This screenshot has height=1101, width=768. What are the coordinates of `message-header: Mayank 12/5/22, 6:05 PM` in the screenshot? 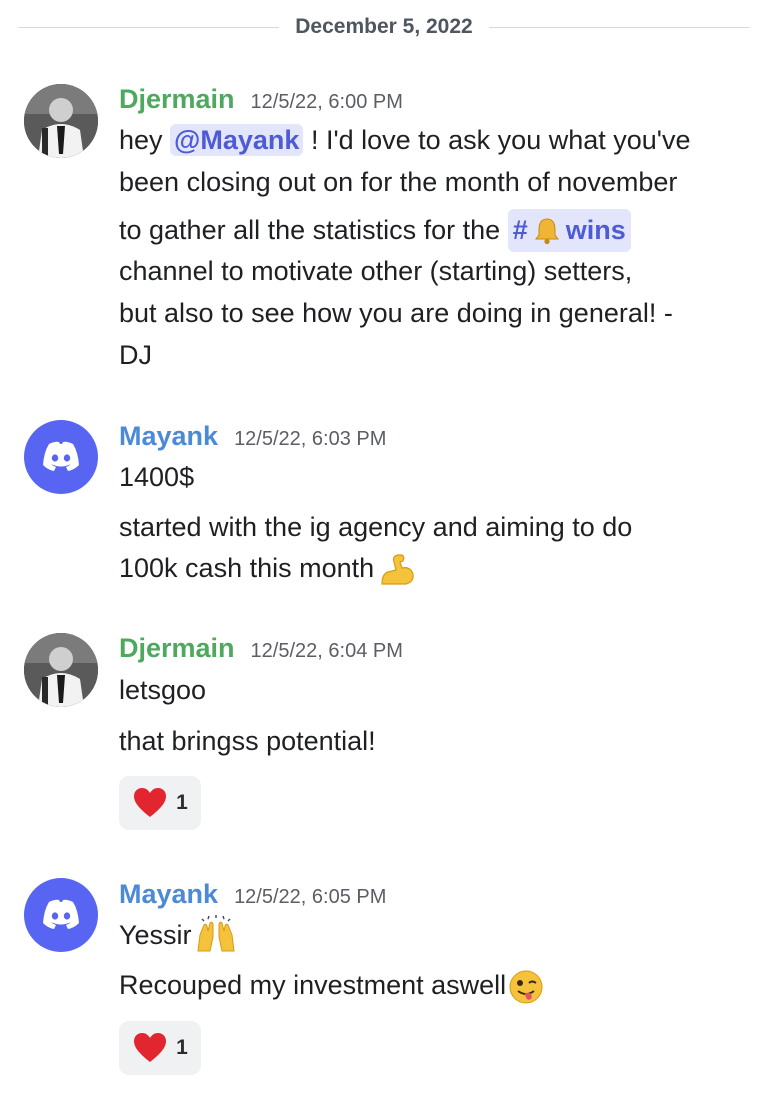 It's located at (252, 894).